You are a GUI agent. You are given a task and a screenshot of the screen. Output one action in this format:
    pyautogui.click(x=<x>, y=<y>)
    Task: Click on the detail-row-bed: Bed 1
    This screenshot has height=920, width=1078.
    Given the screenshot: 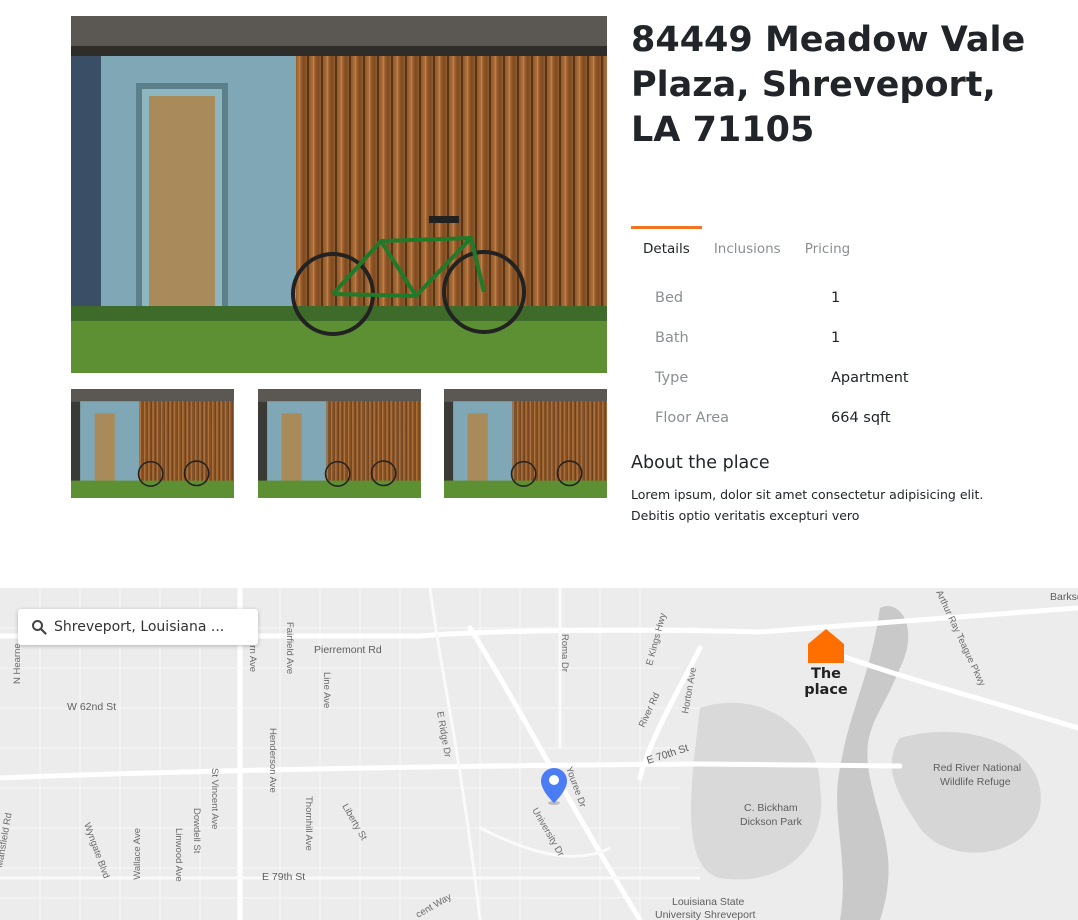 What is the action you would take?
    pyautogui.click(x=841, y=298)
    